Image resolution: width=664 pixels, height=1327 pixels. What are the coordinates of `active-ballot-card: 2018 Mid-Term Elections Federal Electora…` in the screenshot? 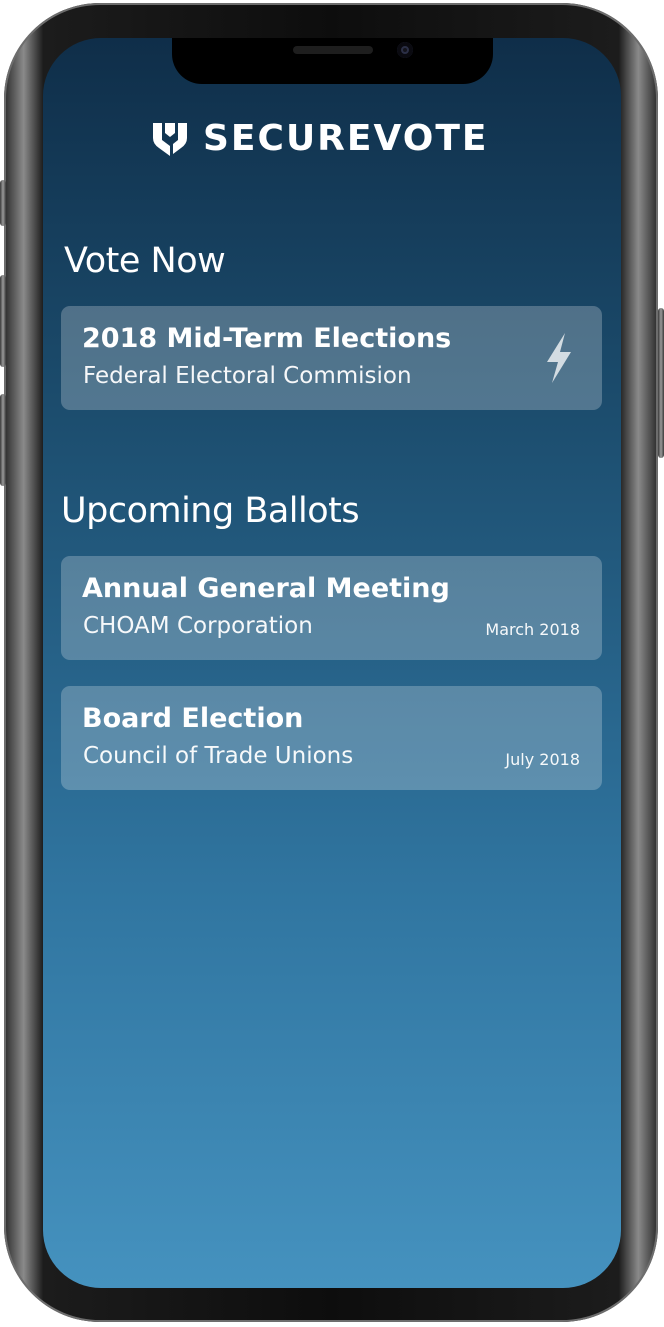 It's located at (331, 358).